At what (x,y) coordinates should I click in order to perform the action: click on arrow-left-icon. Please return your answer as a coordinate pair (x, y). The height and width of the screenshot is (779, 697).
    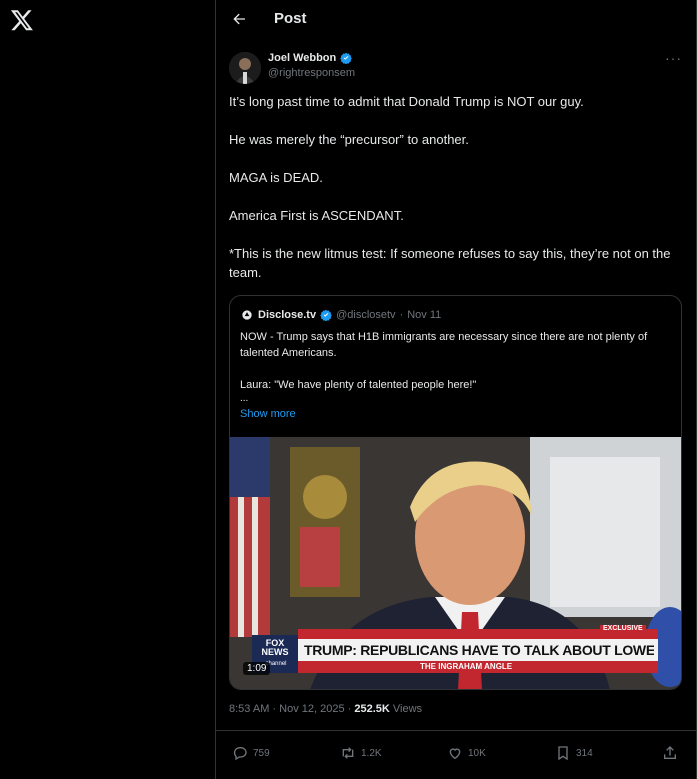
    Looking at the image, I should click on (239, 19).